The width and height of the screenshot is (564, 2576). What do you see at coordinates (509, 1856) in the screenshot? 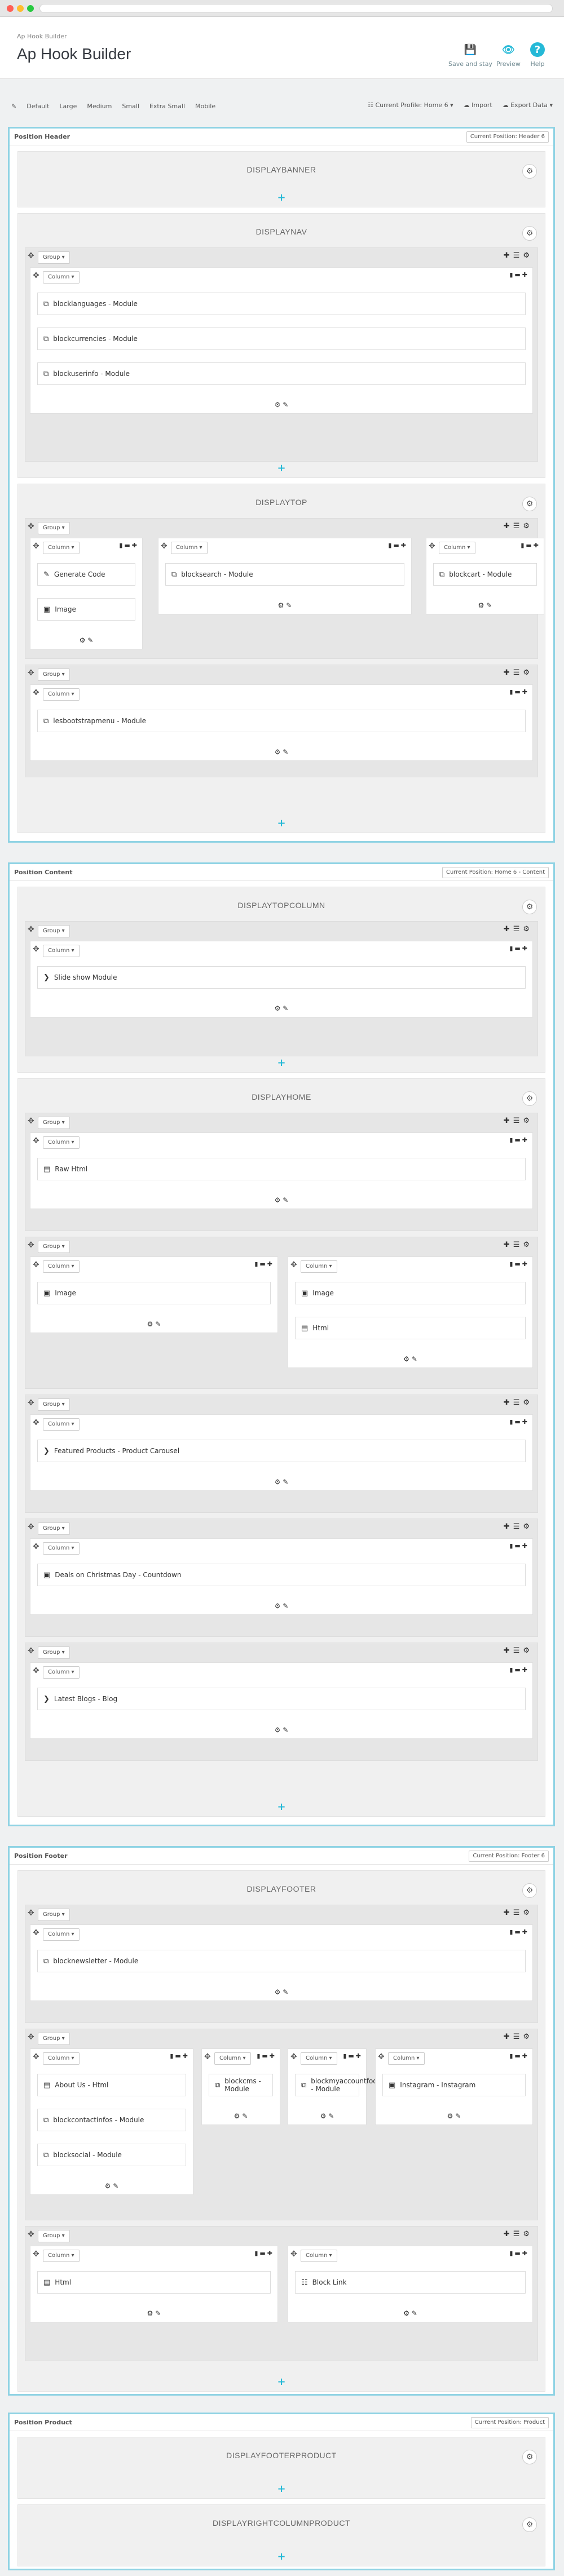
I see `position-dropdown: Current Position: Footer 6` at bounding box center [509, 1856].